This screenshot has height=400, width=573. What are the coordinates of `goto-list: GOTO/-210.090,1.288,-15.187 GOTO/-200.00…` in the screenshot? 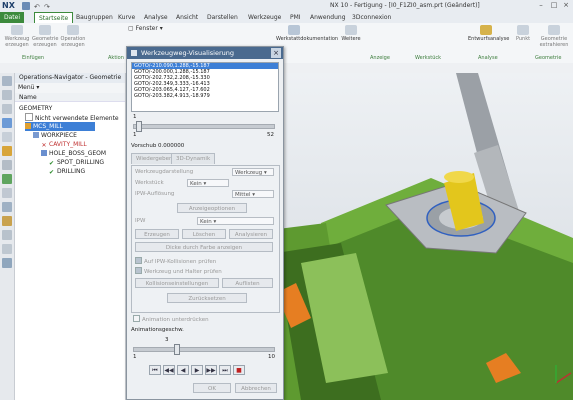 It's located at (205, 87).